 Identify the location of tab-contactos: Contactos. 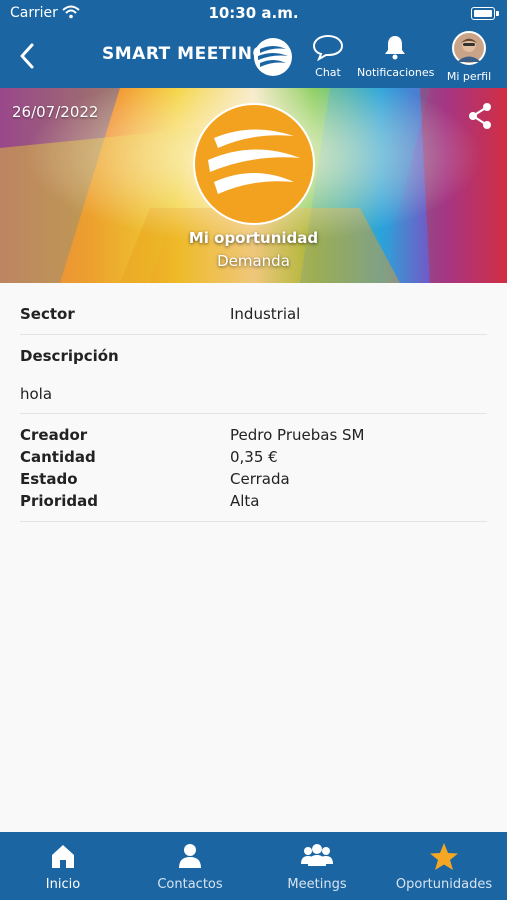
(190, 866).